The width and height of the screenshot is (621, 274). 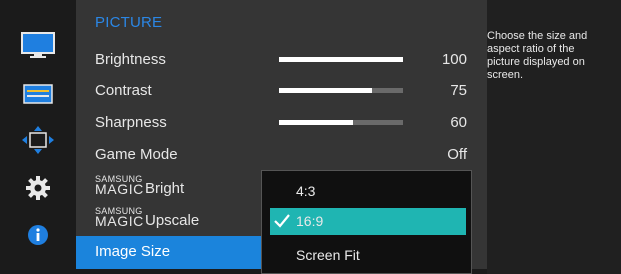 I want to click on menu-item-game-mode: Game Mode Off, so click(x=281, y=155).